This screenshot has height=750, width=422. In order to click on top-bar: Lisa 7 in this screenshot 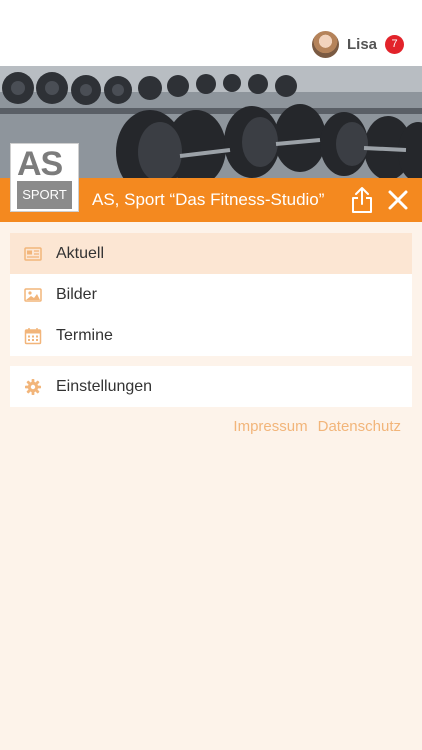, I will do `click(211, 33)`.